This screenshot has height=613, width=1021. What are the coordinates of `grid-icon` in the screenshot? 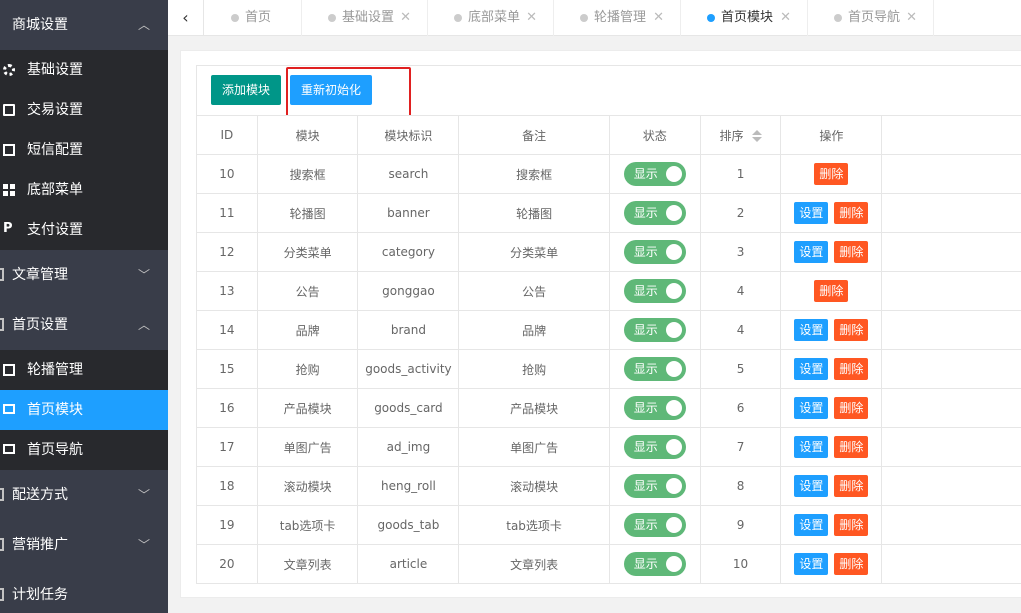 It's located at (9, 190).